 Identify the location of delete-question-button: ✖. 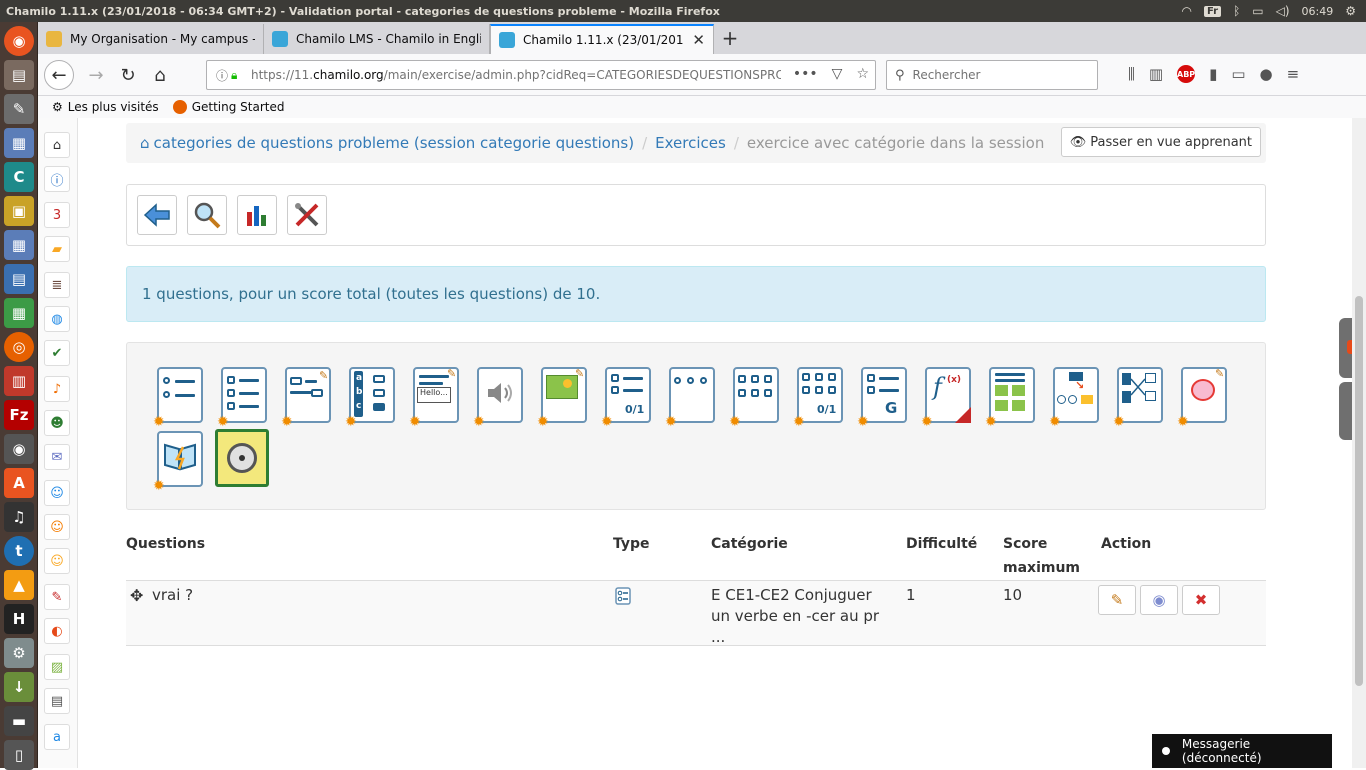
(1201, 600).